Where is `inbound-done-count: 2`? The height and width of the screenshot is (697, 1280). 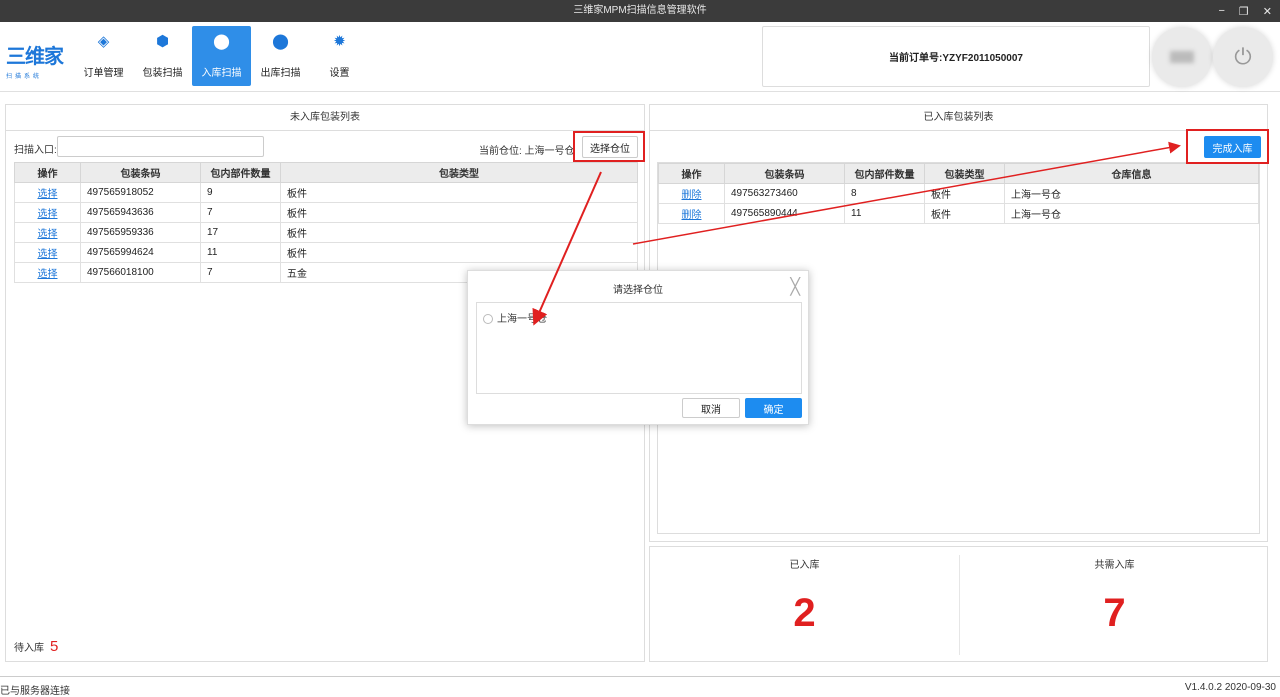
inbound-done-count: 2 is located at coordinates (804, 613).